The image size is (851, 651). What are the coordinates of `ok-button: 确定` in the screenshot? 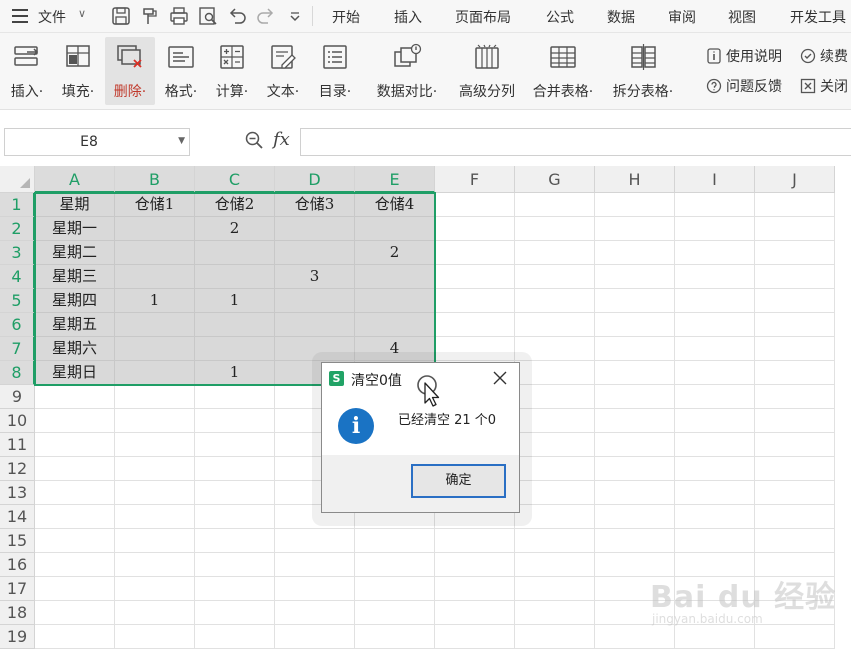 It's located at (458, 481).